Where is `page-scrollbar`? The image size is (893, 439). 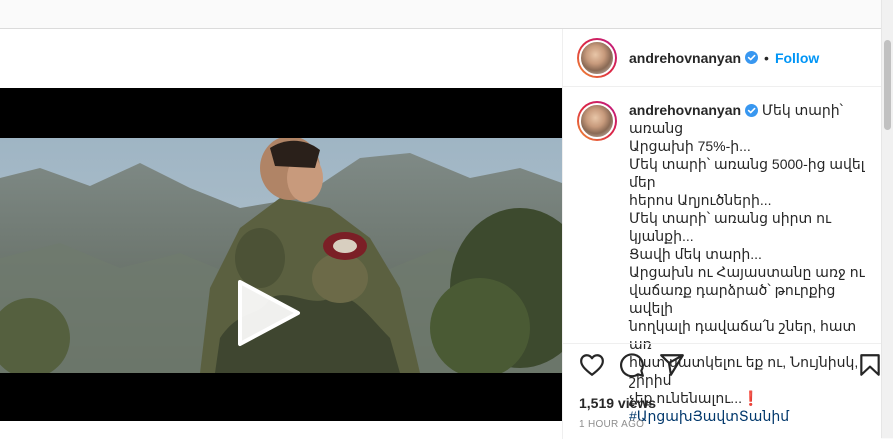
page-scrollbar is located at coordinates (887, 219).